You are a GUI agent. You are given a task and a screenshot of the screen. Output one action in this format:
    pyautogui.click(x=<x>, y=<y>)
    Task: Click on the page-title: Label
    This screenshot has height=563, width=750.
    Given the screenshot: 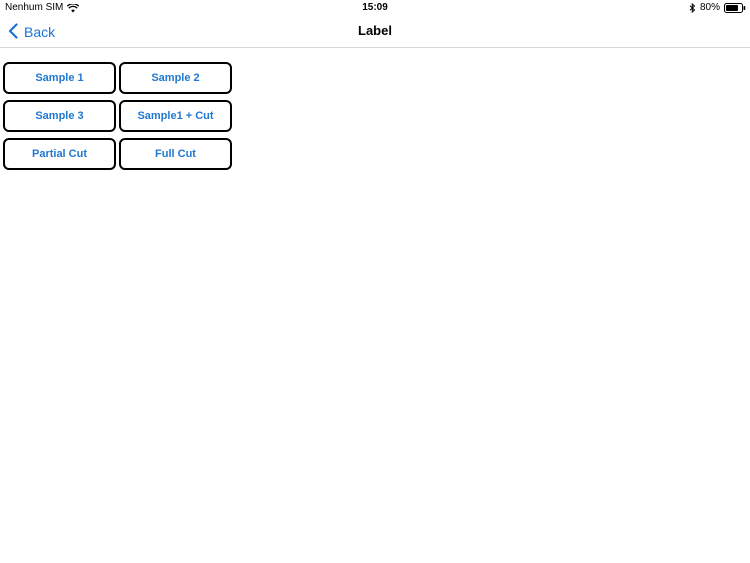 What is the action you would take?
    pyautogui.click(x=375, y=30)
    